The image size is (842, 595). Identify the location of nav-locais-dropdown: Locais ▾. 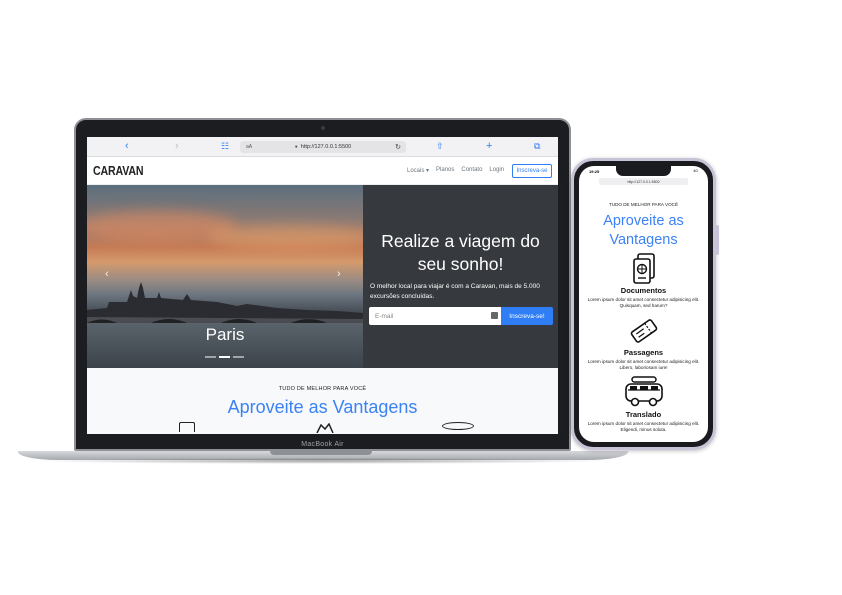
(418, 170).